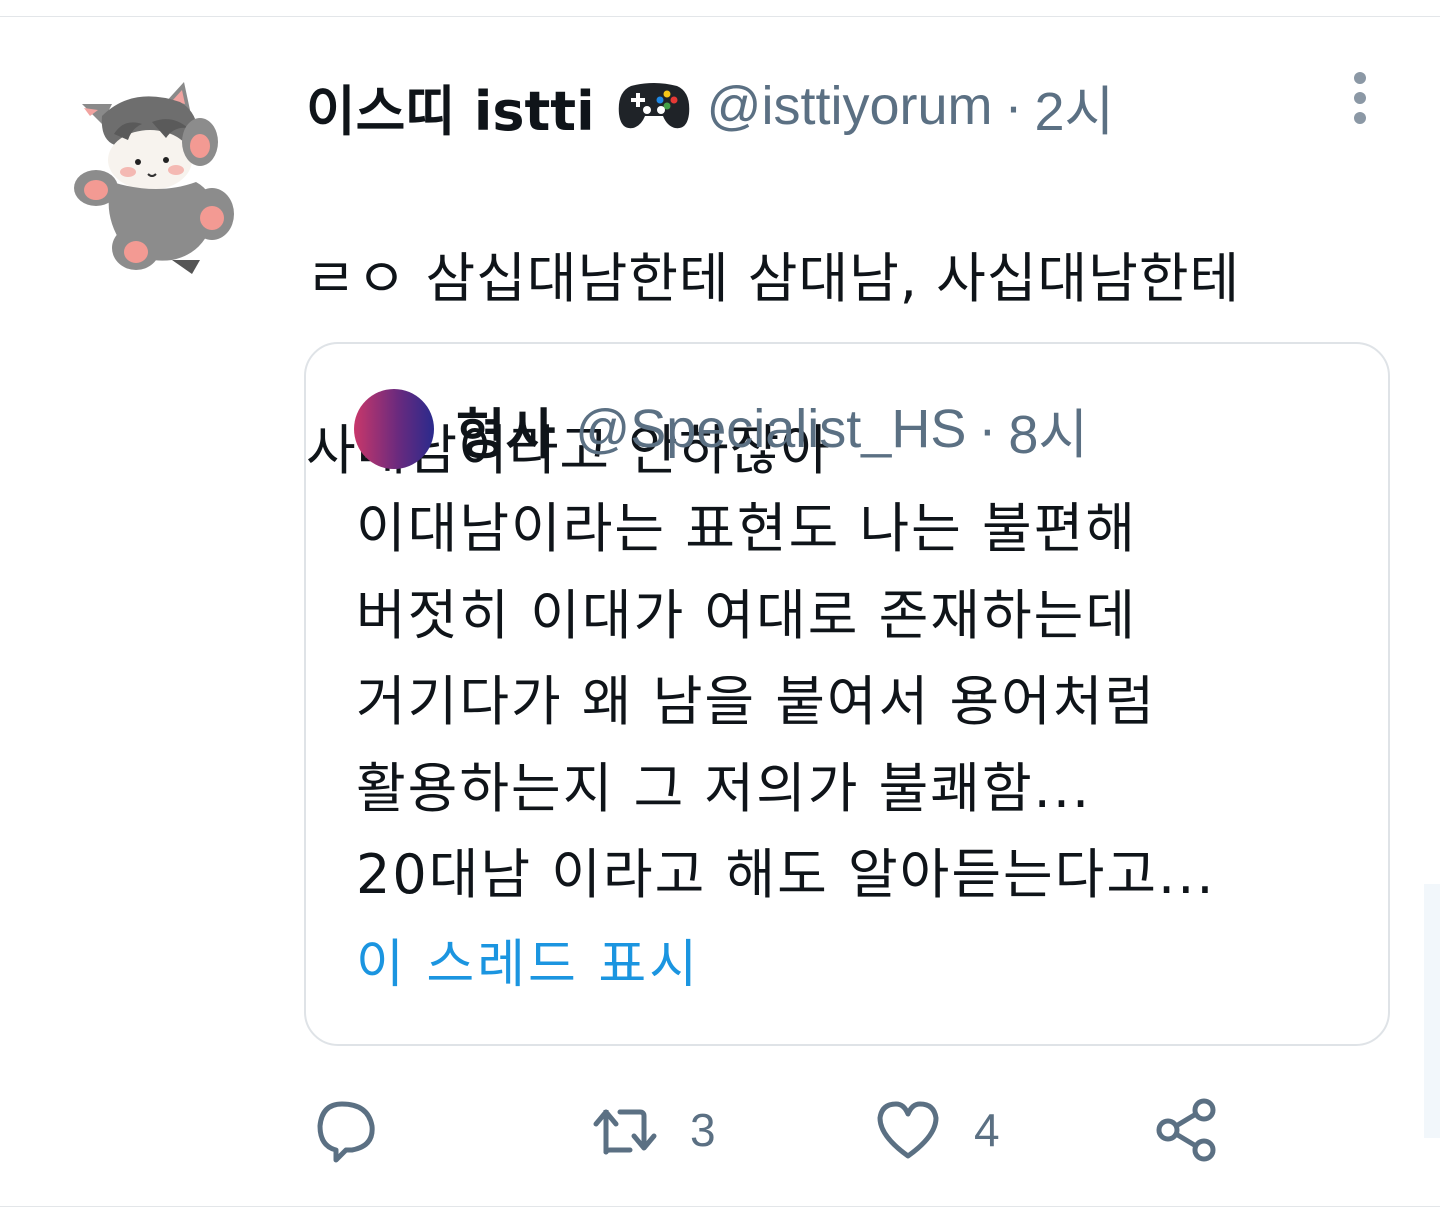 The width and height of the screenshot is (1440, 1232). I want to click on retweet-icon, so click(625, 1132).